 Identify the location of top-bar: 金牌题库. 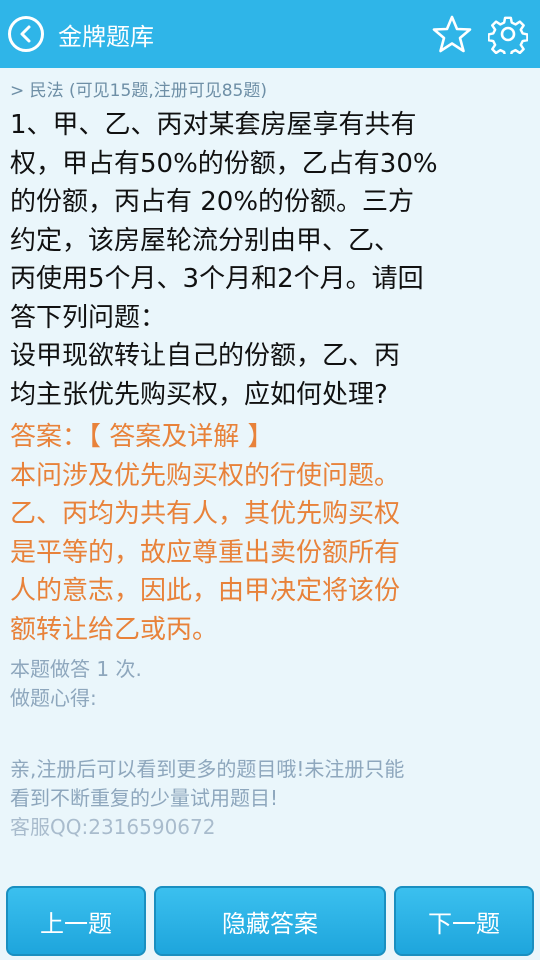
(270, 34).